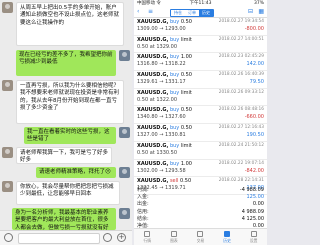  I want to click on deal-lots: 1.00, so click(186, 163).